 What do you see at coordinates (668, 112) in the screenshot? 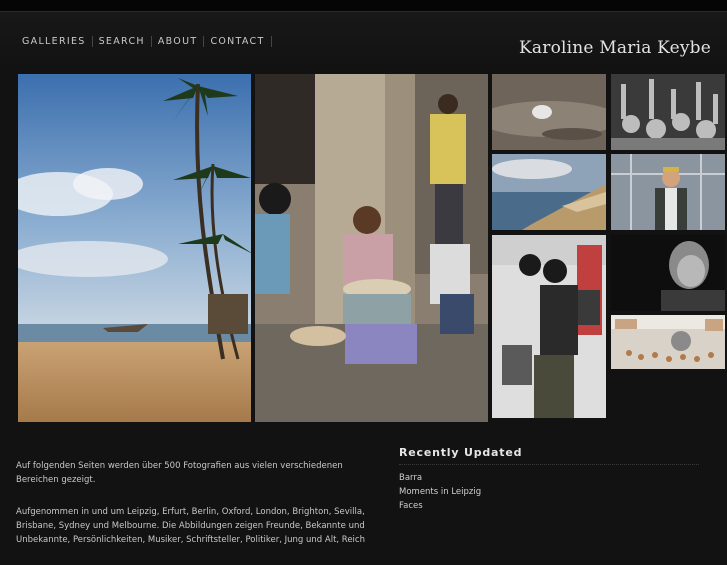
I see `photo-concert-crowd` at bounding box center [668, 112].